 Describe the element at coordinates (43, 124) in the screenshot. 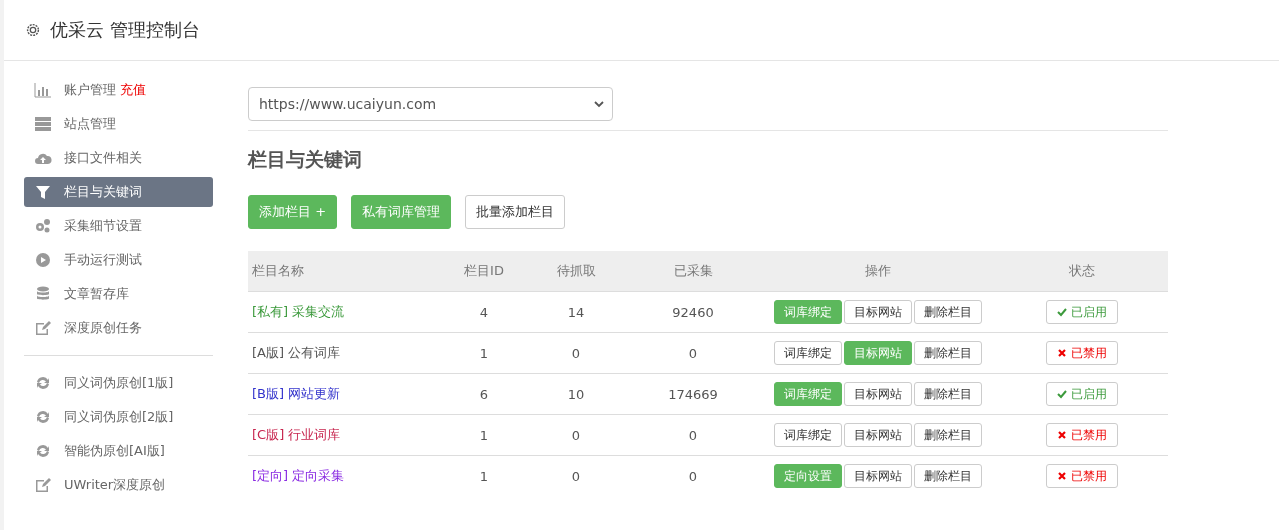

I see `server-icon` at that location.